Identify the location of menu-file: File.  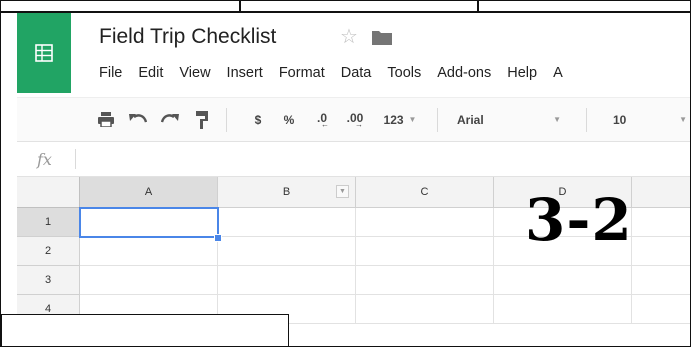
(110, 73).